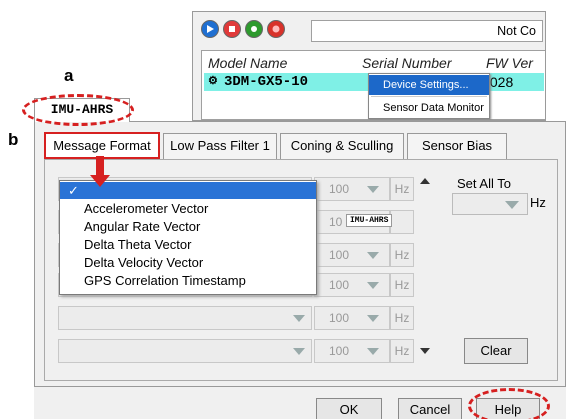 The width and height of the screenshot is (566, 419). I want to click on set-all-select, so click(490, 204).